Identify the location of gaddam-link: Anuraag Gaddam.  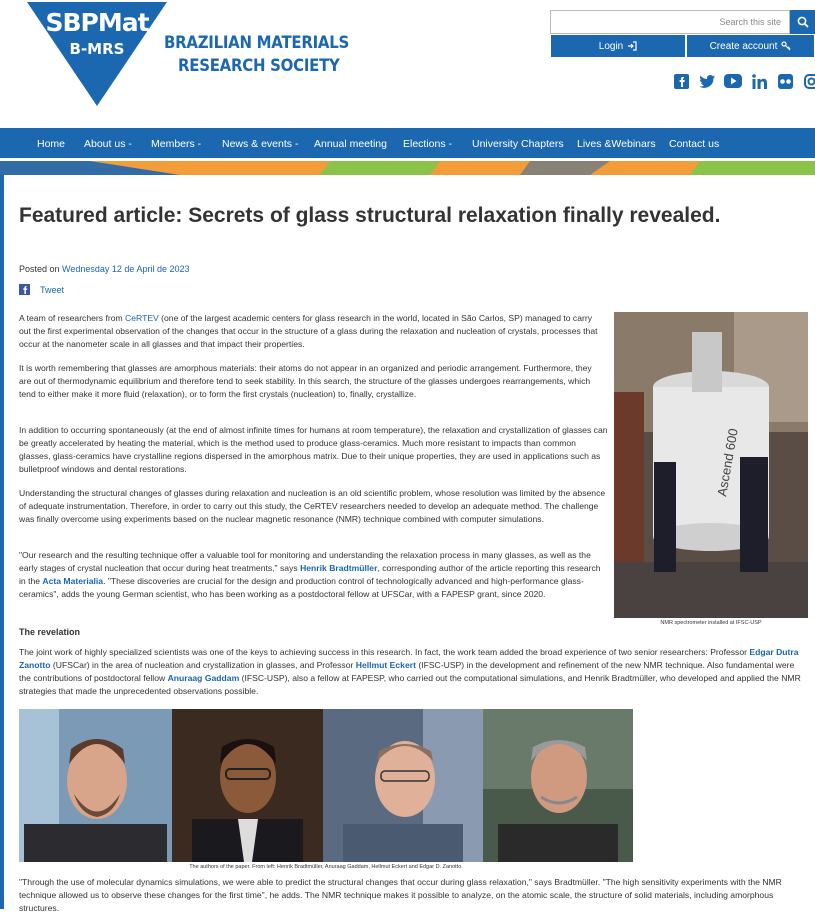
(204, 678).